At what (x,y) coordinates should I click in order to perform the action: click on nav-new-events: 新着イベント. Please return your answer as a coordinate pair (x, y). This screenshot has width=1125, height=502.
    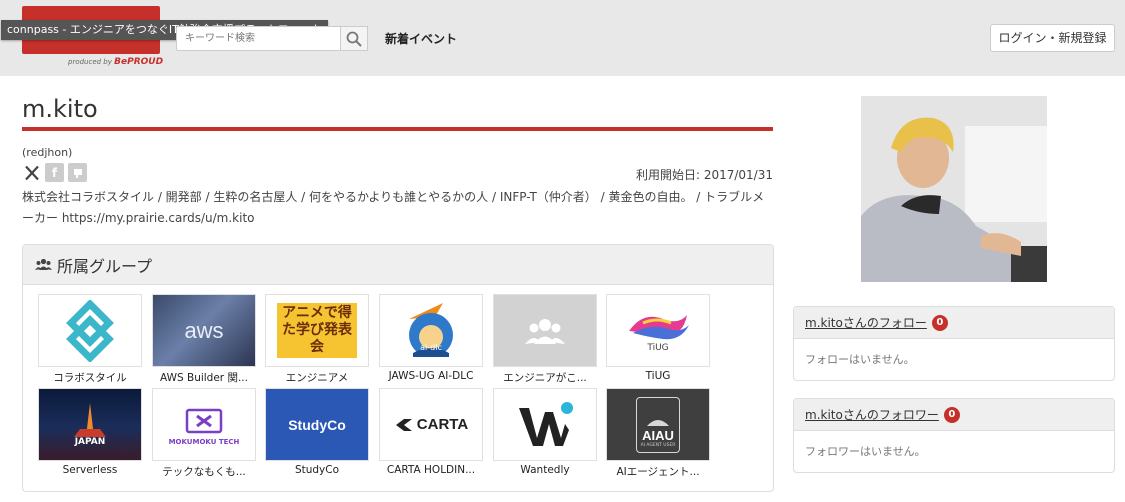
    Looking at the image, I should click on (421, 38).